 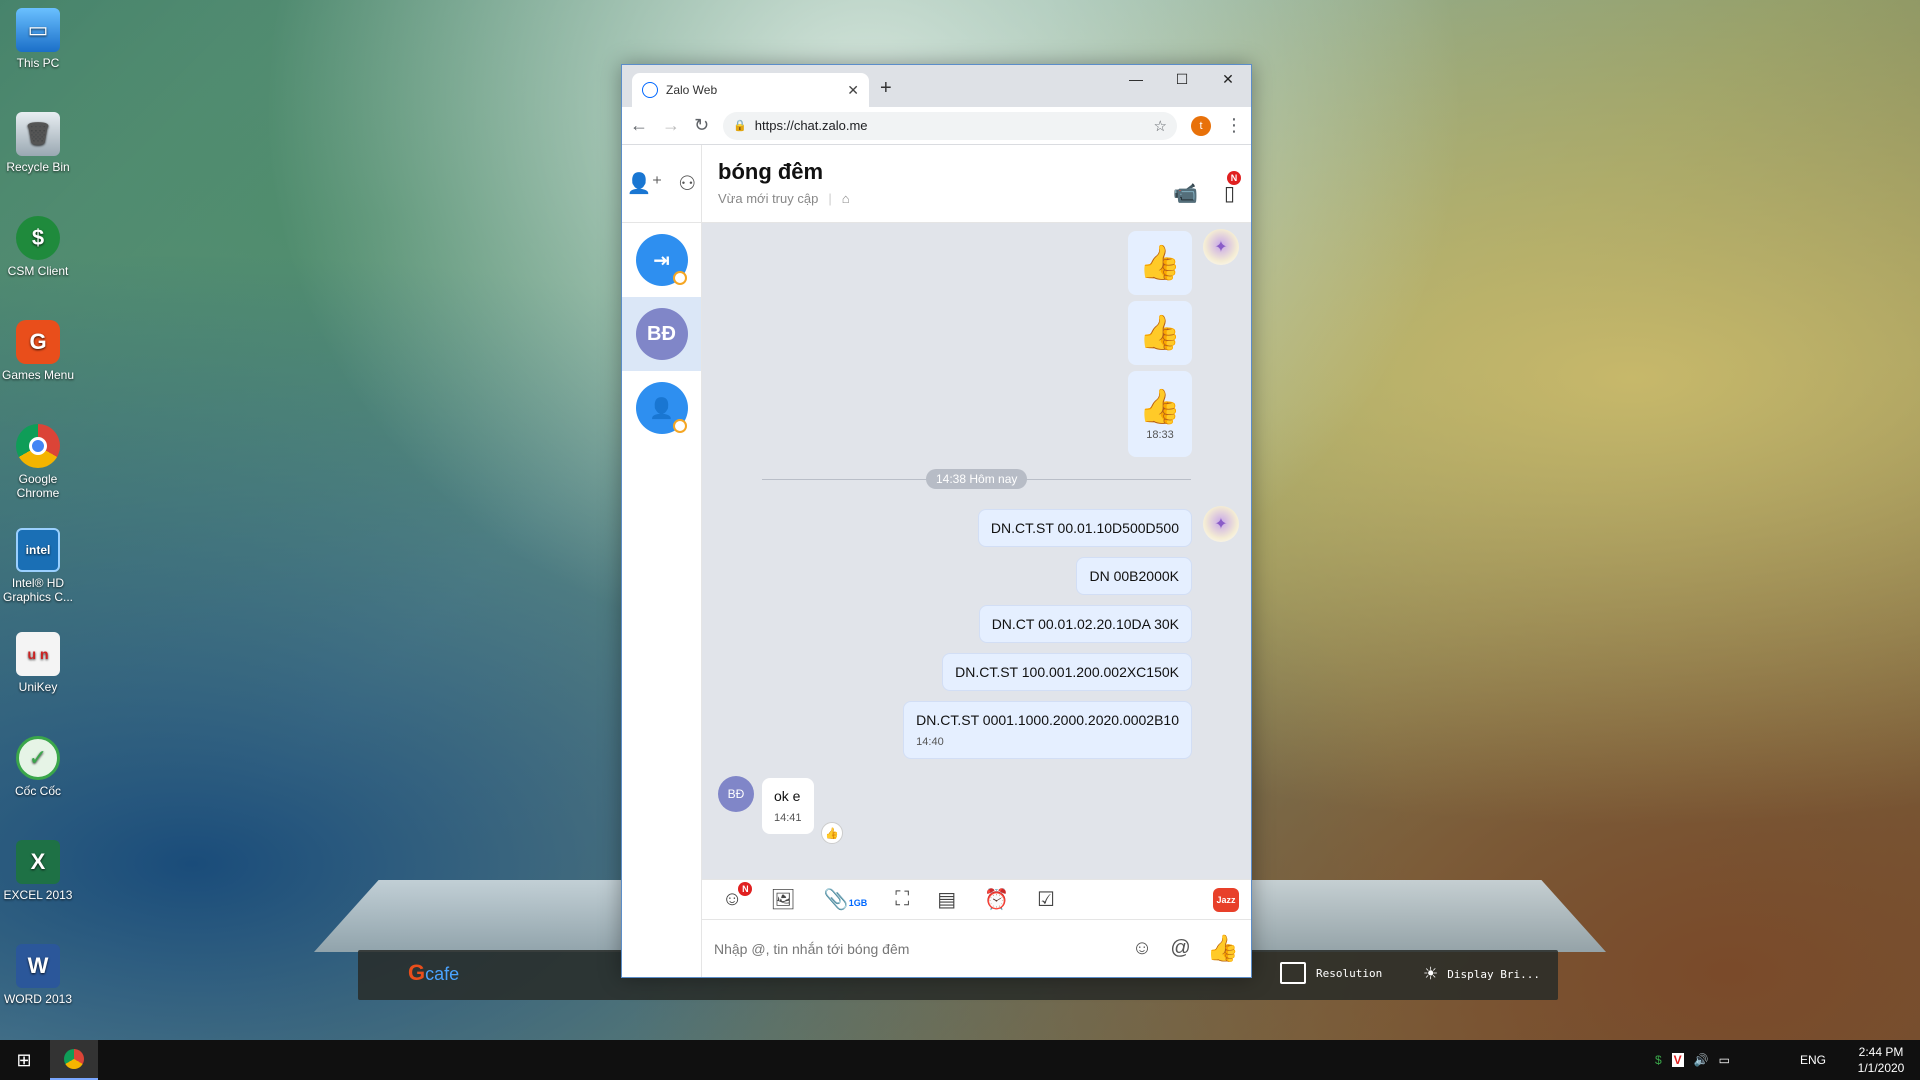 I want to click on url-field: 🔒 https://chat.zalo.me ☆, so click(x=950, y=125).